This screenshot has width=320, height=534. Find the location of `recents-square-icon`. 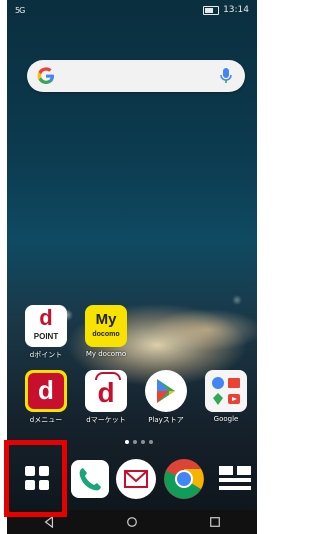

recents-square-icon is located at coordinates (215, 522).